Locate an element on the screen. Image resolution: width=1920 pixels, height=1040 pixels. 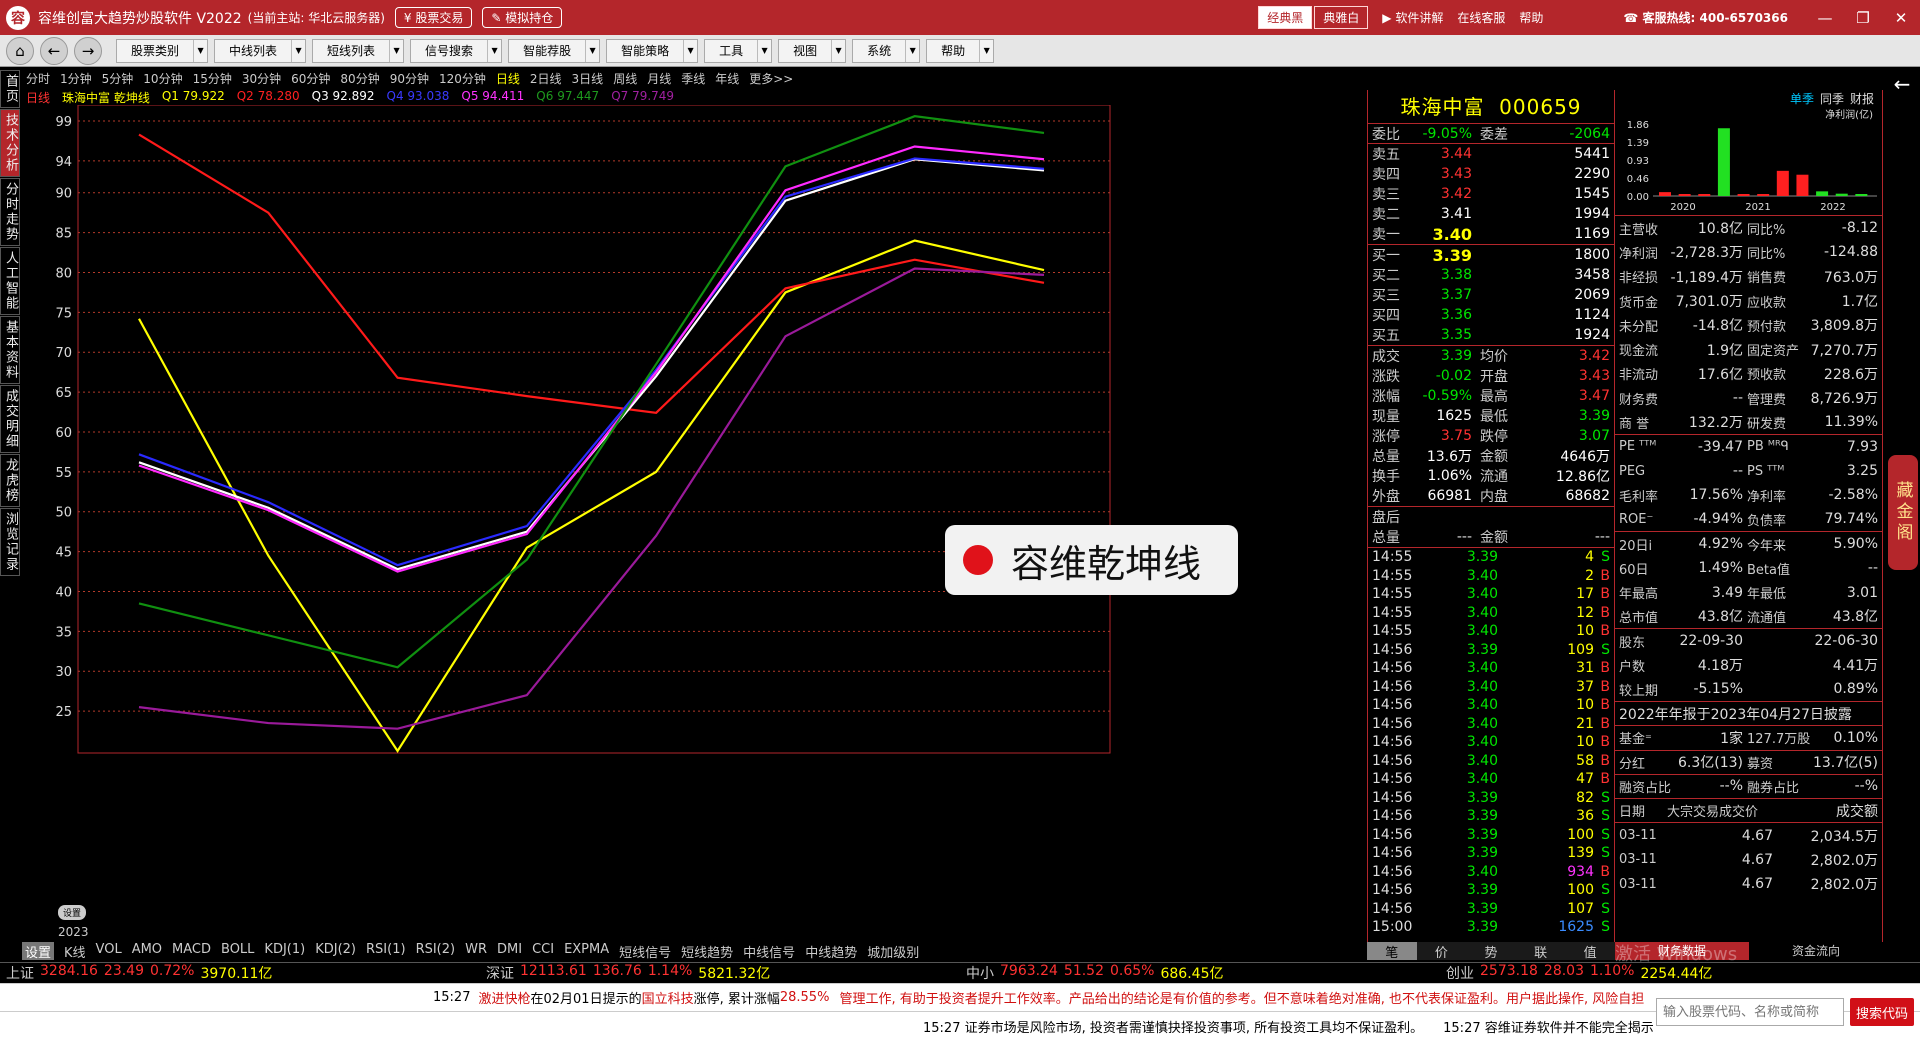
index-3: 创业 2573.18 28.03 1.10% 2254.44亿 is located at coordinates (1680, 972).